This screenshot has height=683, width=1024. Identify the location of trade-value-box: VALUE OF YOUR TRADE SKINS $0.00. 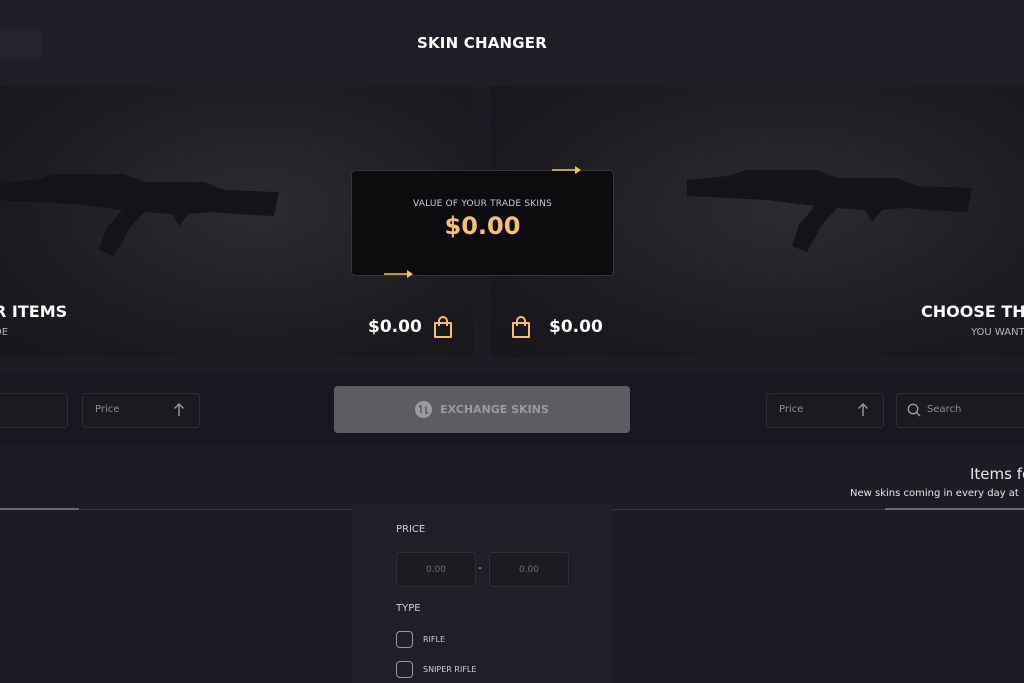
(482, 223).